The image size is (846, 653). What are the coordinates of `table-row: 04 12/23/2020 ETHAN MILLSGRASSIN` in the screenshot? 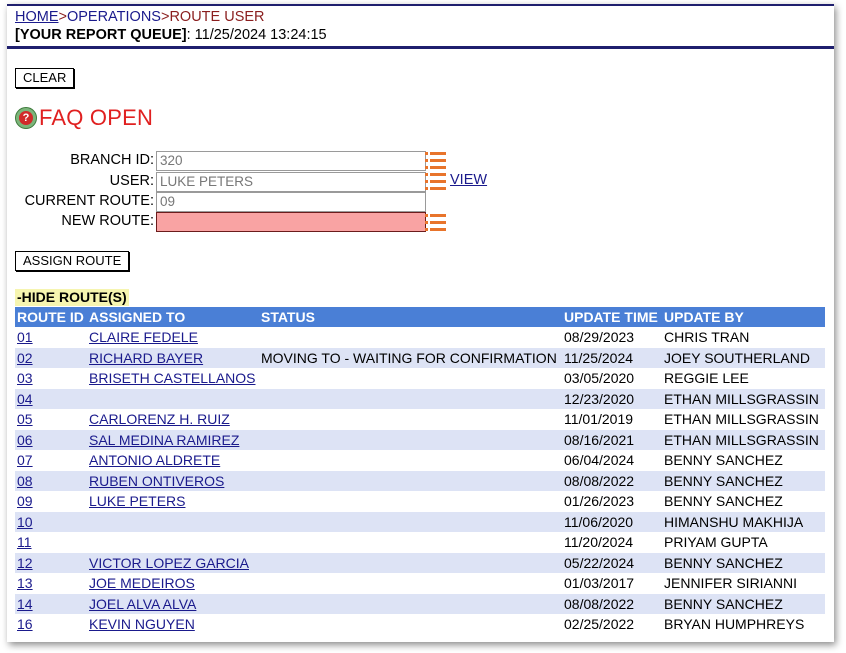 It's located at (420, 398).